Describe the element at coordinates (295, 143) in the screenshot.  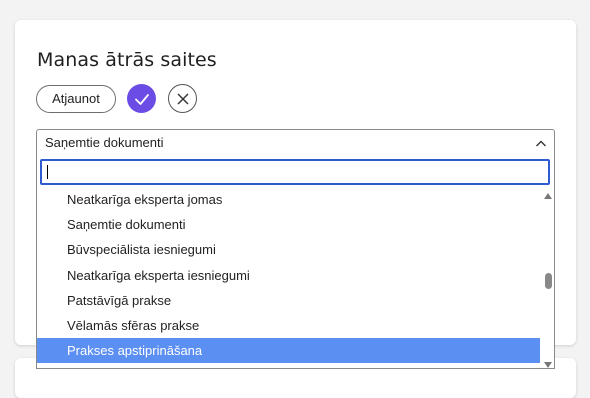
I see `quick-link-select: Saņemtie dokumenti` at that location.